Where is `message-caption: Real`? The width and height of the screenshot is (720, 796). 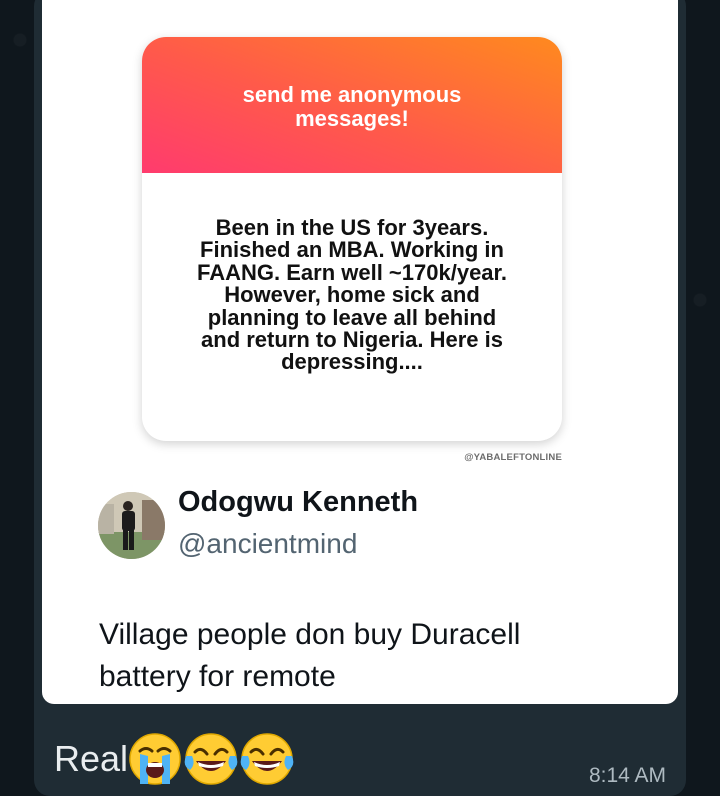 message-caption: Real is located at coordinates (175, 759).